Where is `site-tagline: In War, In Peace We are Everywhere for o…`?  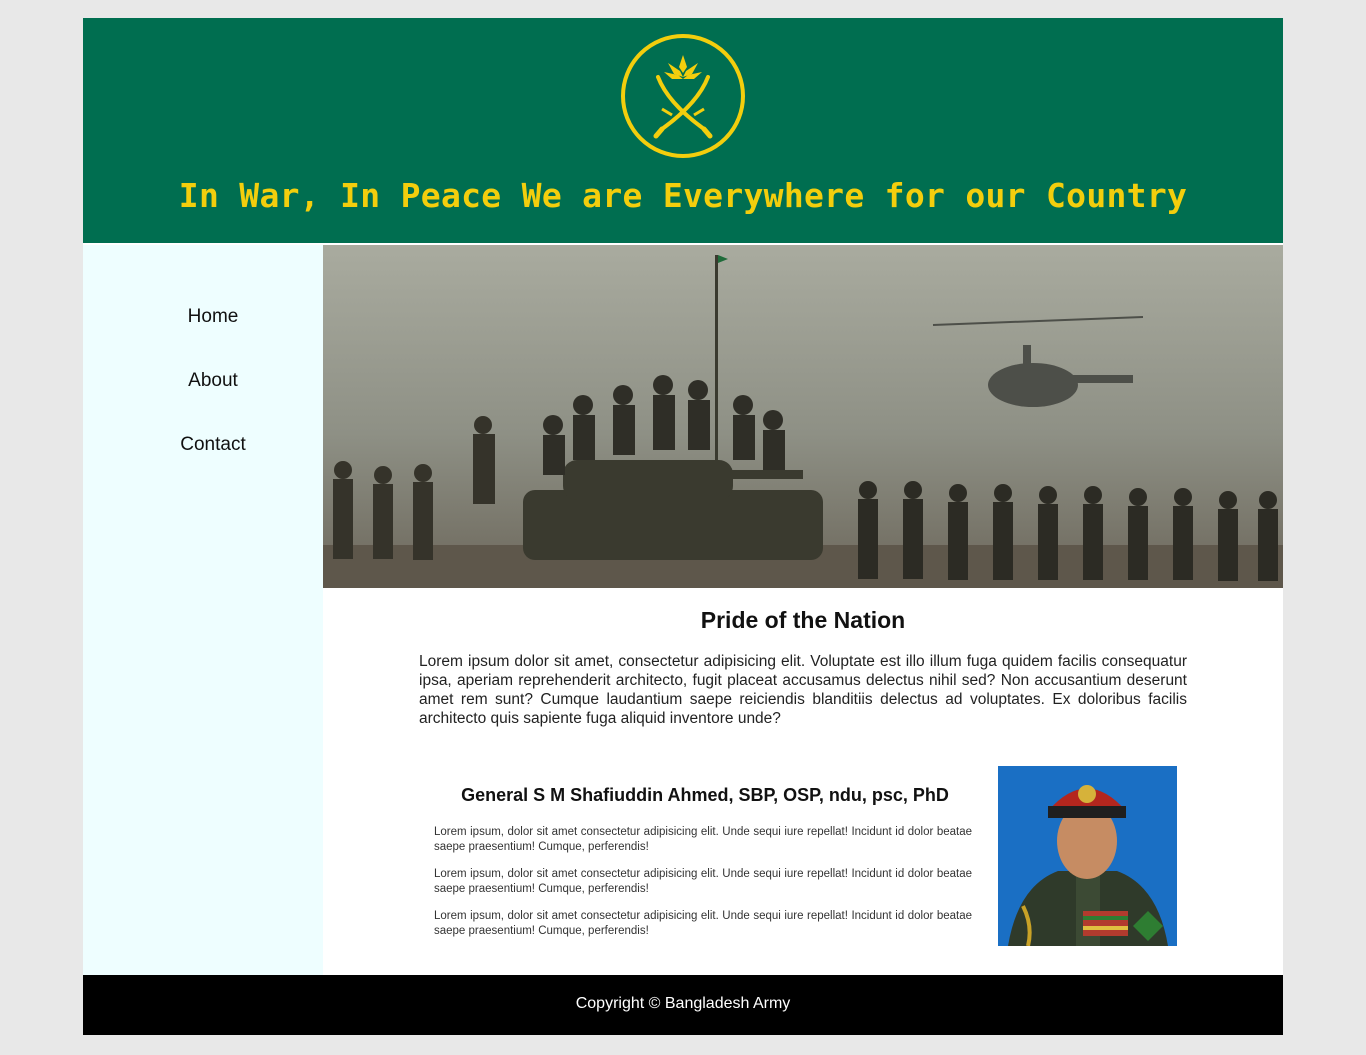 site-tagline: In War, In Peace We are Everywhere for o… is located at coordinates (683, 195).